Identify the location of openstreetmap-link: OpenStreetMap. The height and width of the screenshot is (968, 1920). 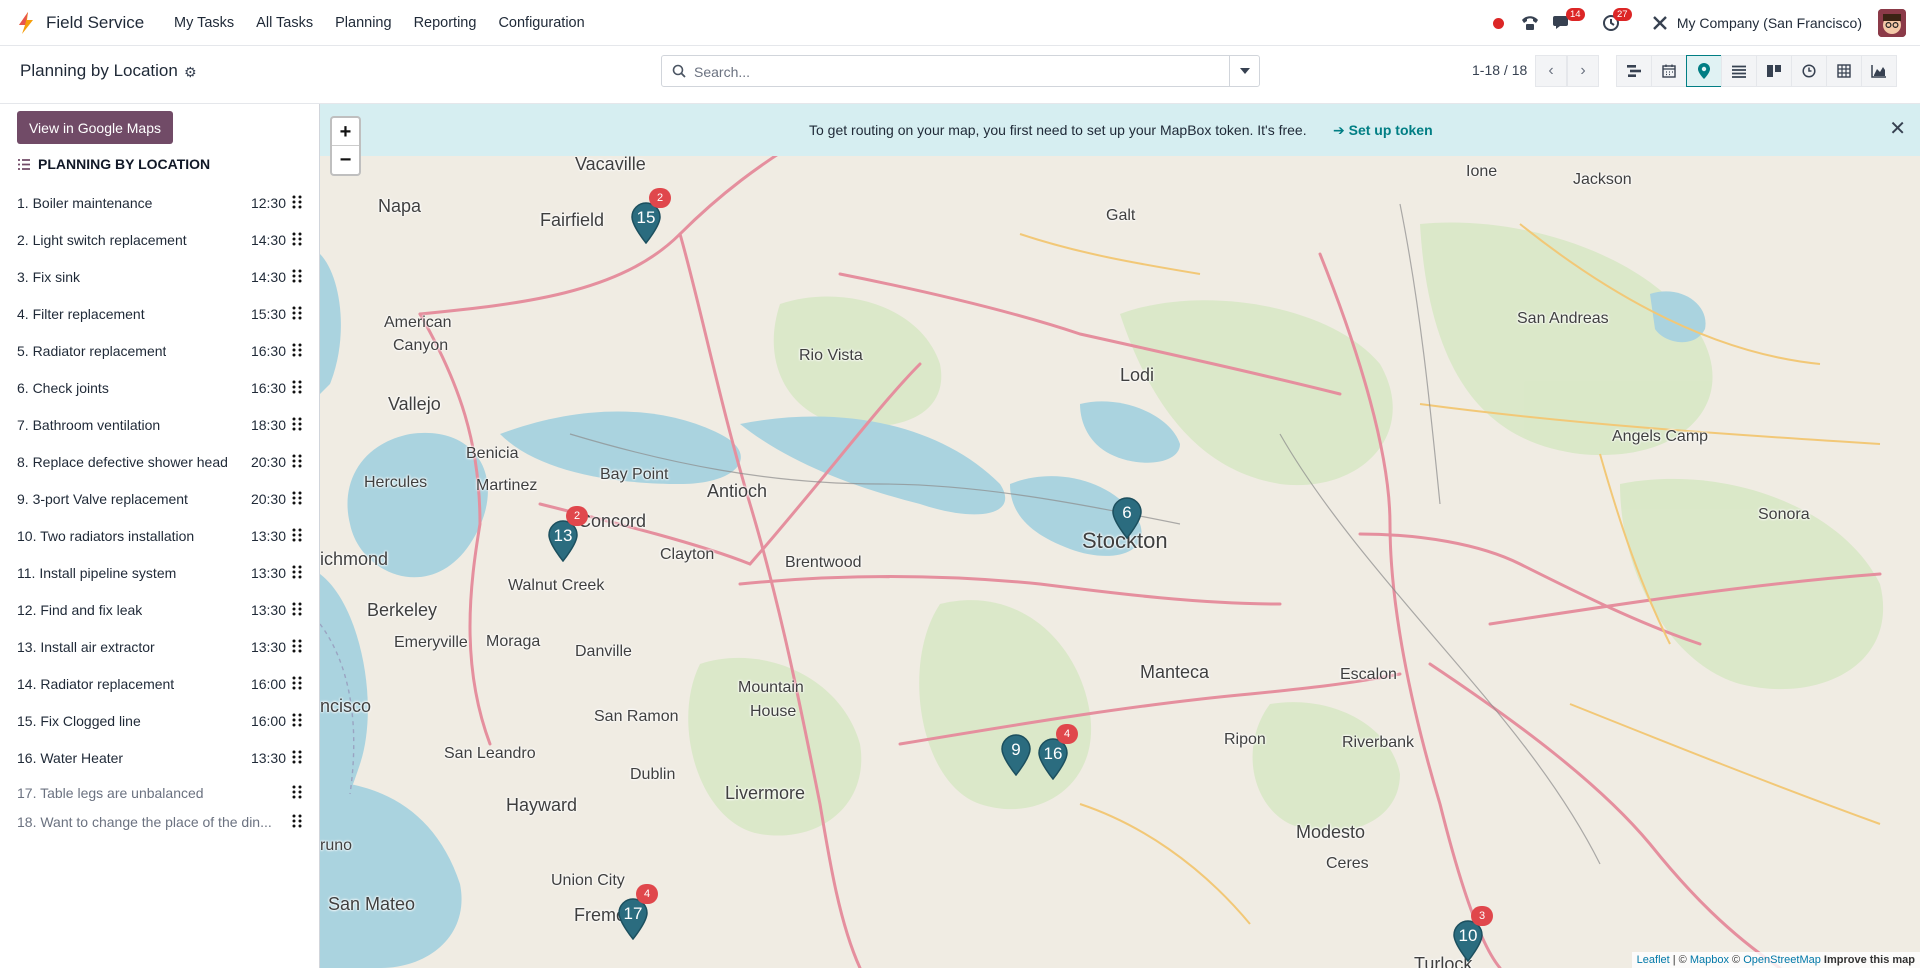
(1782, 960).